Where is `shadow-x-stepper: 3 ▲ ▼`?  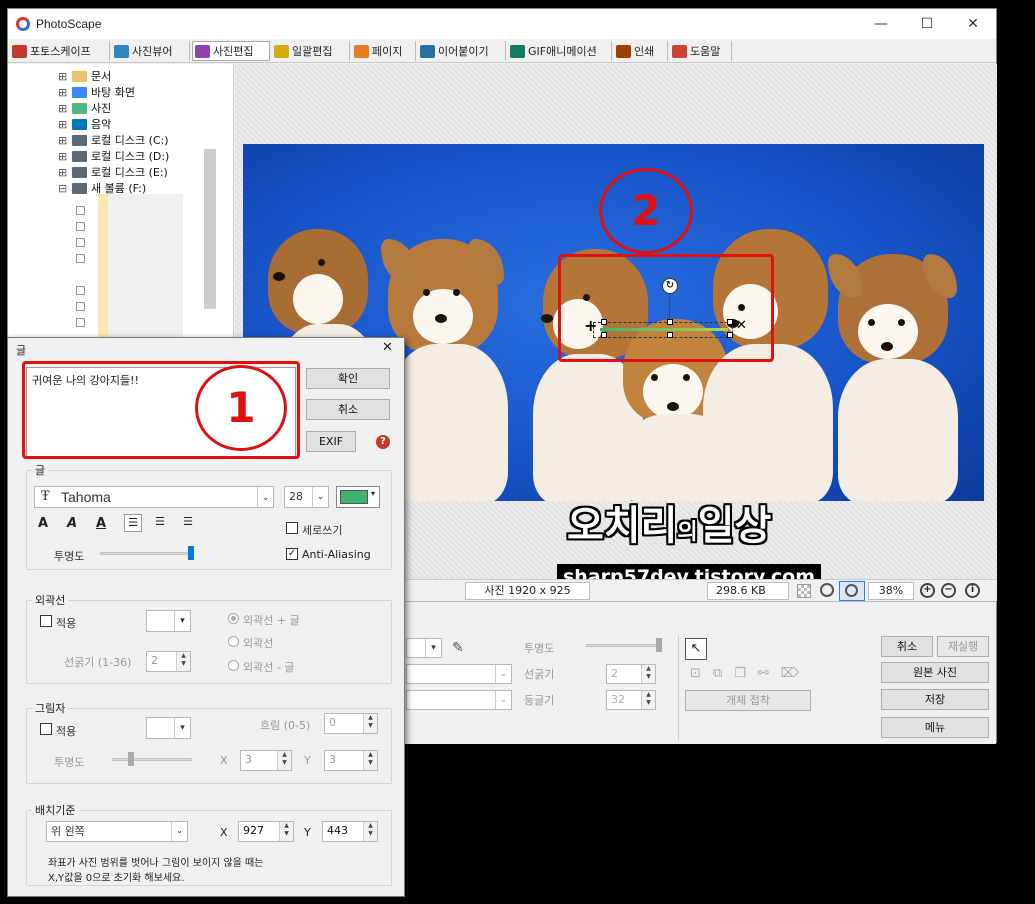
shadow-x-stepper: 3 ▲ ▼ is located at coordinates (266, 760).